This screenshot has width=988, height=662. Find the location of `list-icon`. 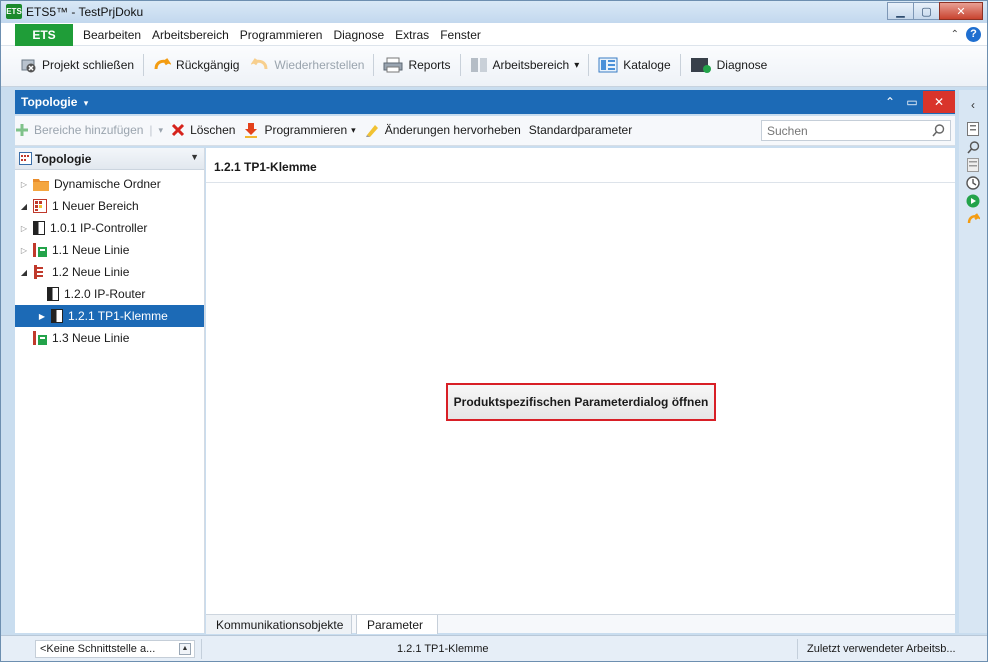

list-icon is located at coordinates (973, 165).